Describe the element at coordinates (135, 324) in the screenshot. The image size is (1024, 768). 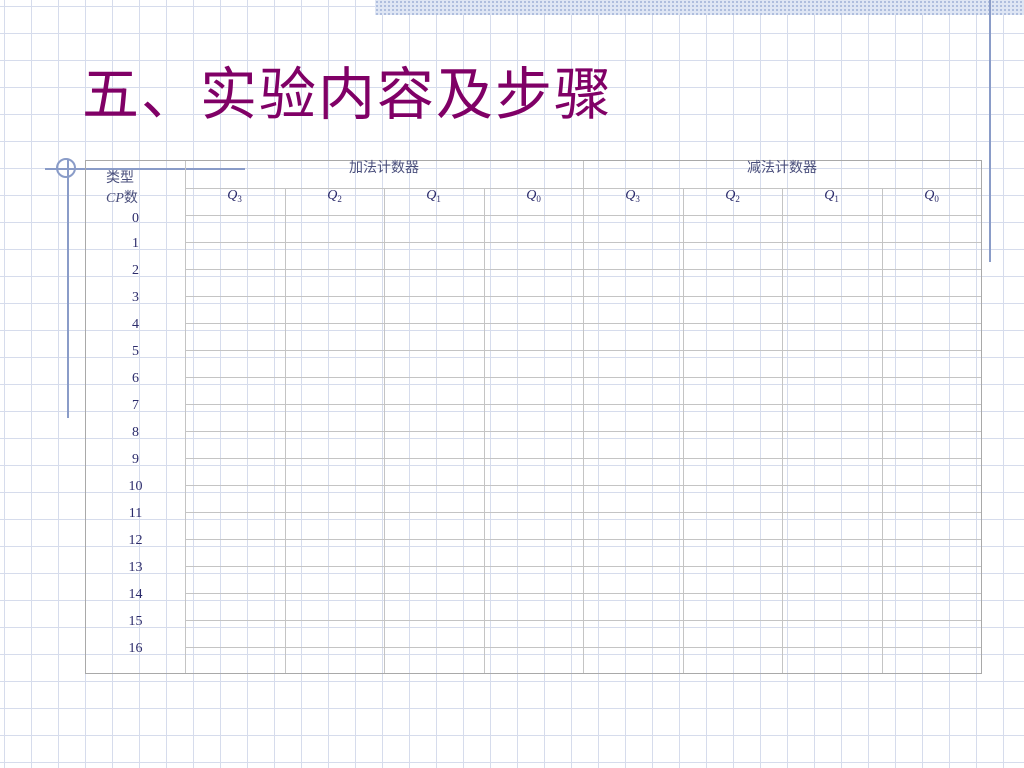
I see `row-label-cp-4: 4` at that location.